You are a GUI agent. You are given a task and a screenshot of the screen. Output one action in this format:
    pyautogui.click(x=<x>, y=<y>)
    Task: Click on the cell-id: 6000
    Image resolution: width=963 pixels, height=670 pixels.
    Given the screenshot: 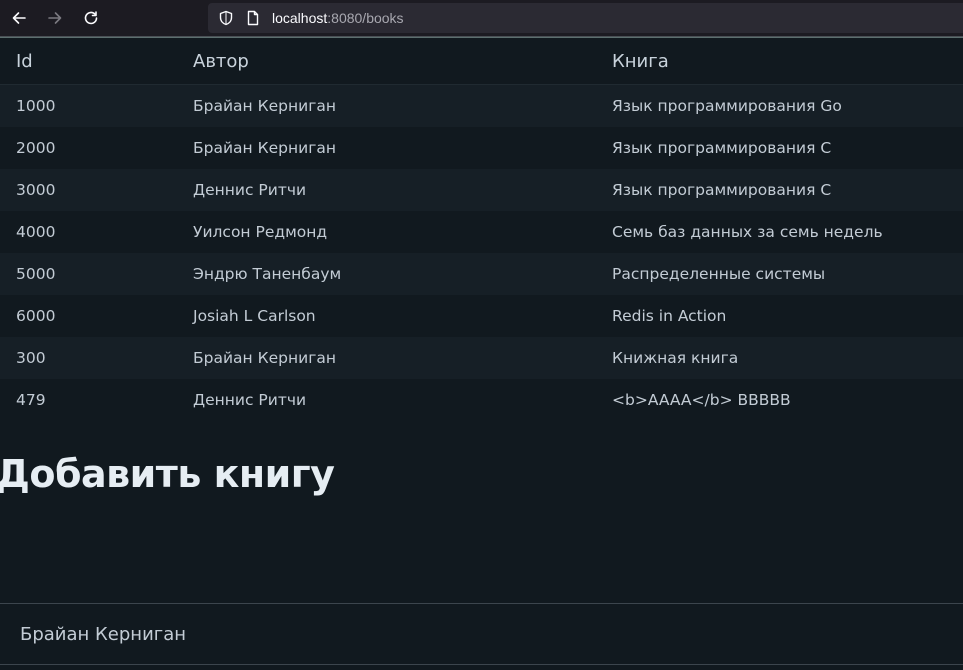 What is the action you would take?
    pyautogui.click(x=96, y=316)
    